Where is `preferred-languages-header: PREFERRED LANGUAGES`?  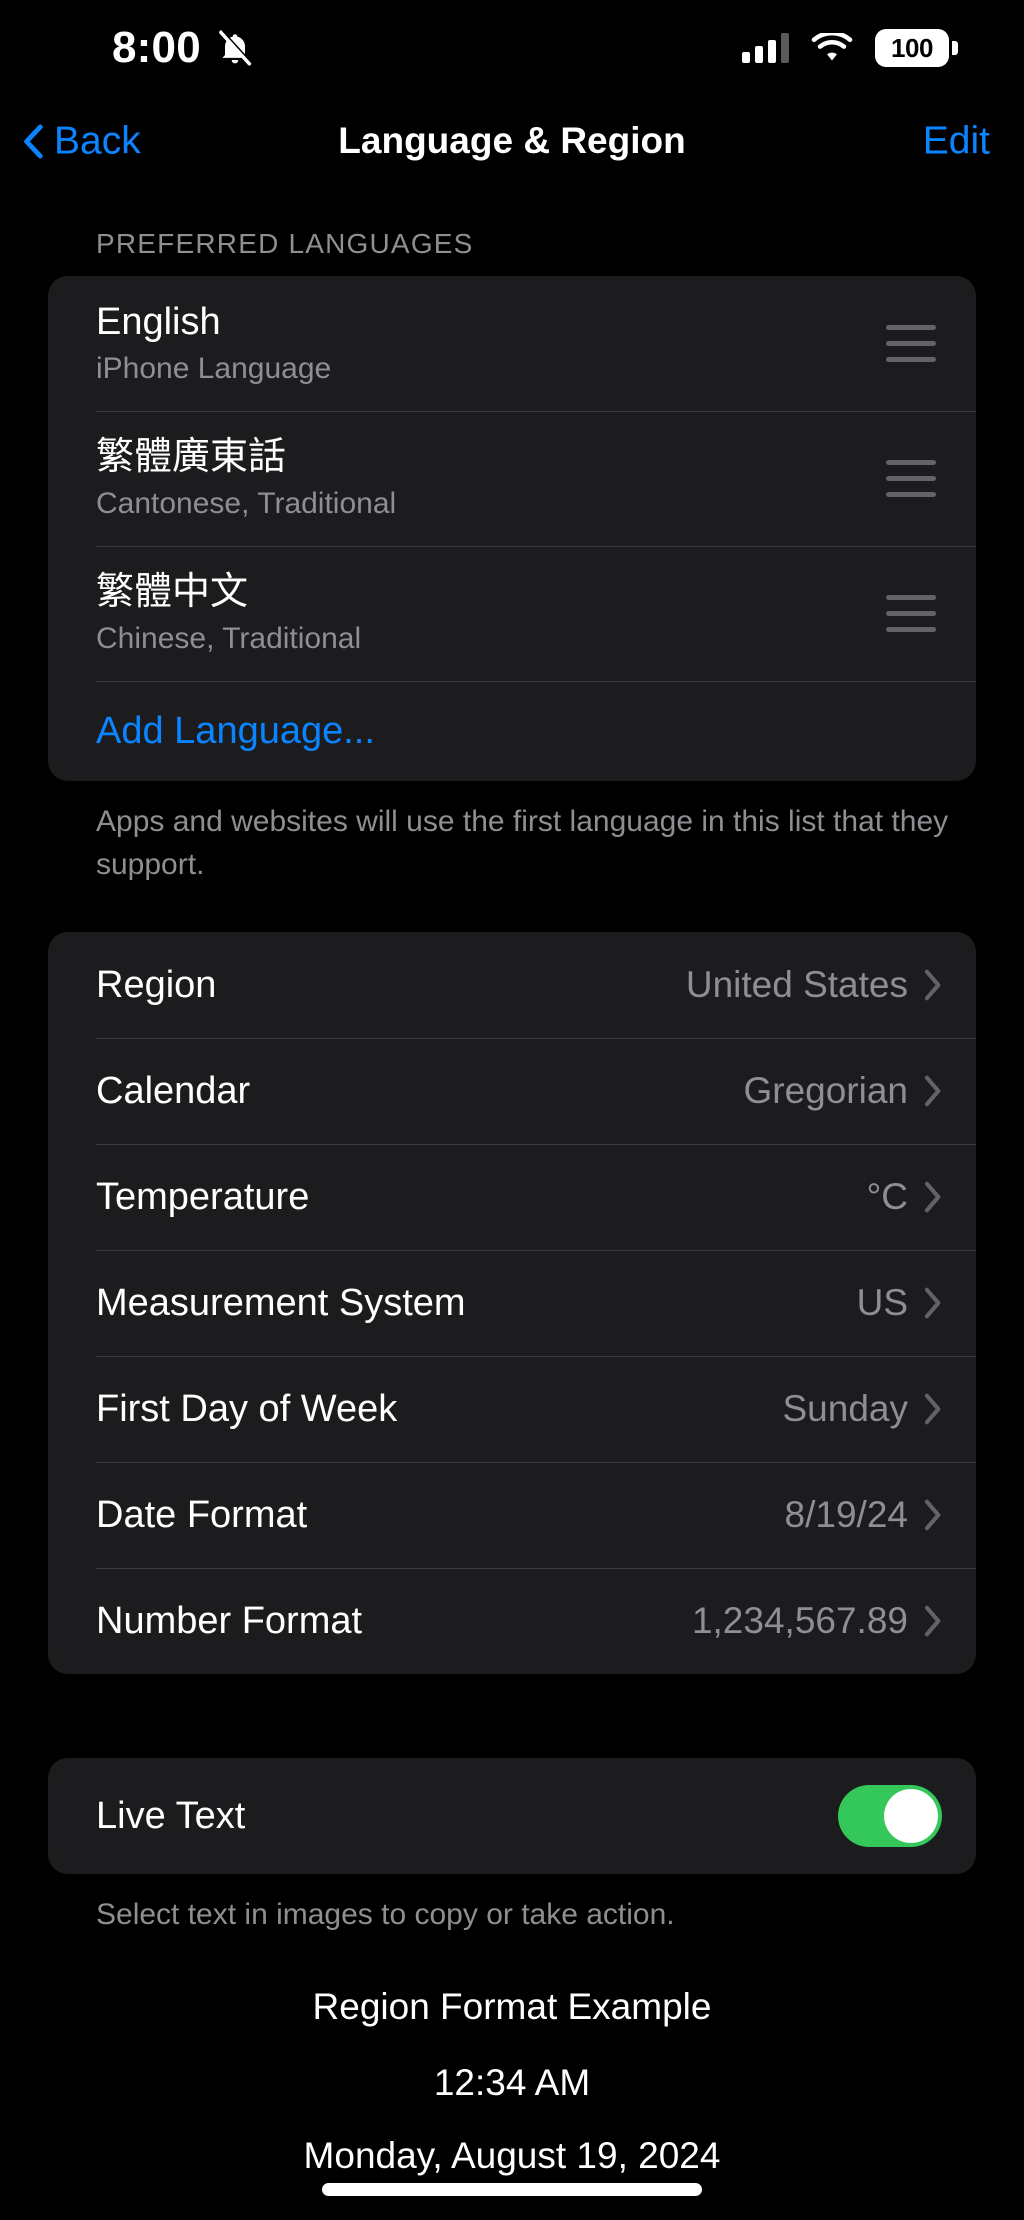 preferred-languages-header: PREFERRED LANGUAGES is located at coordinates (285, 243).